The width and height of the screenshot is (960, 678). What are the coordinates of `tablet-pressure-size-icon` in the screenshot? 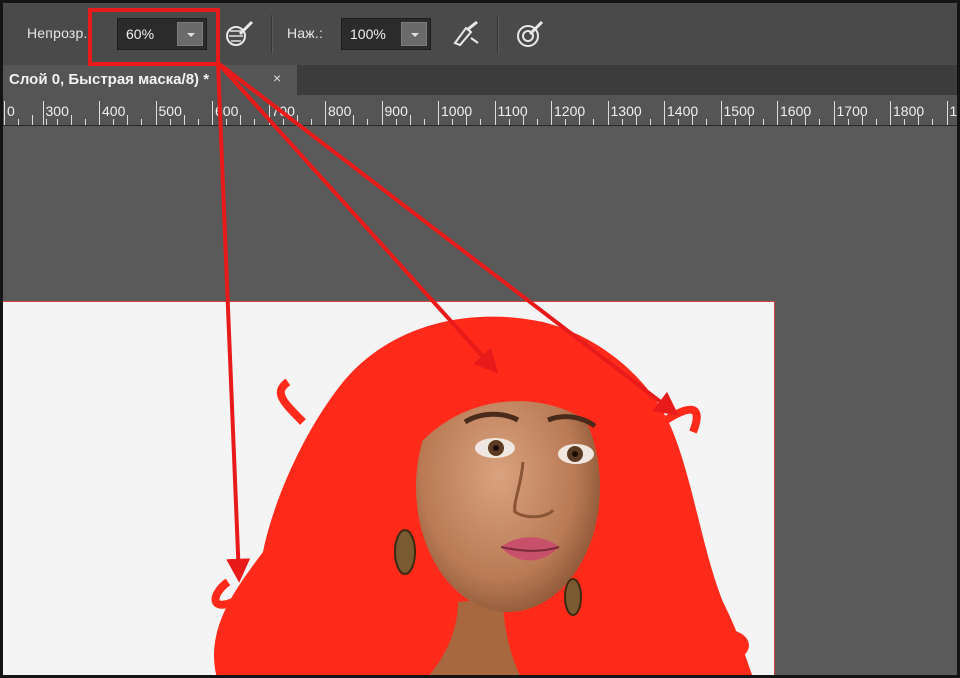 It's located at (530, 34).